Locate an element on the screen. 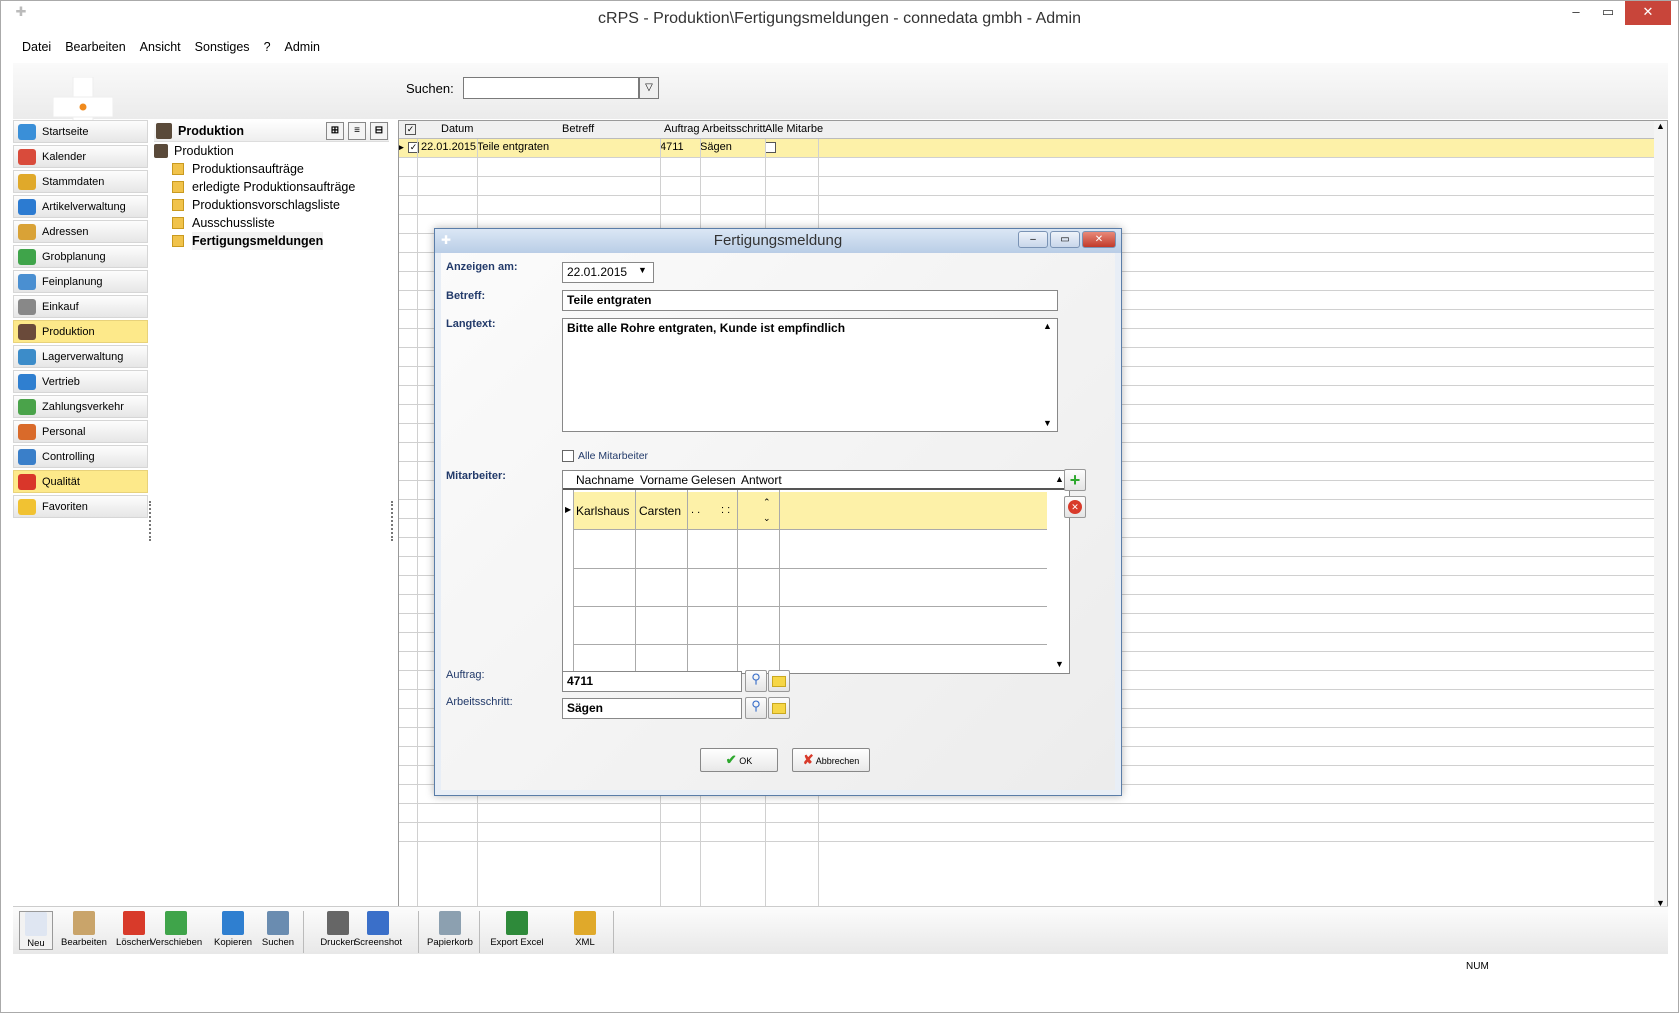  move-button: Verschieben is located at coordinates (176, 929).